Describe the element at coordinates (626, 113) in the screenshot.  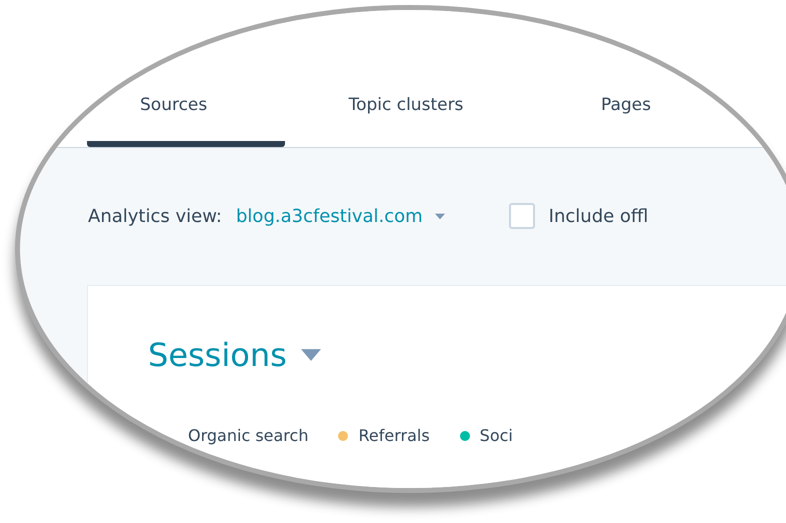
I see `tab: Pages` at that location.